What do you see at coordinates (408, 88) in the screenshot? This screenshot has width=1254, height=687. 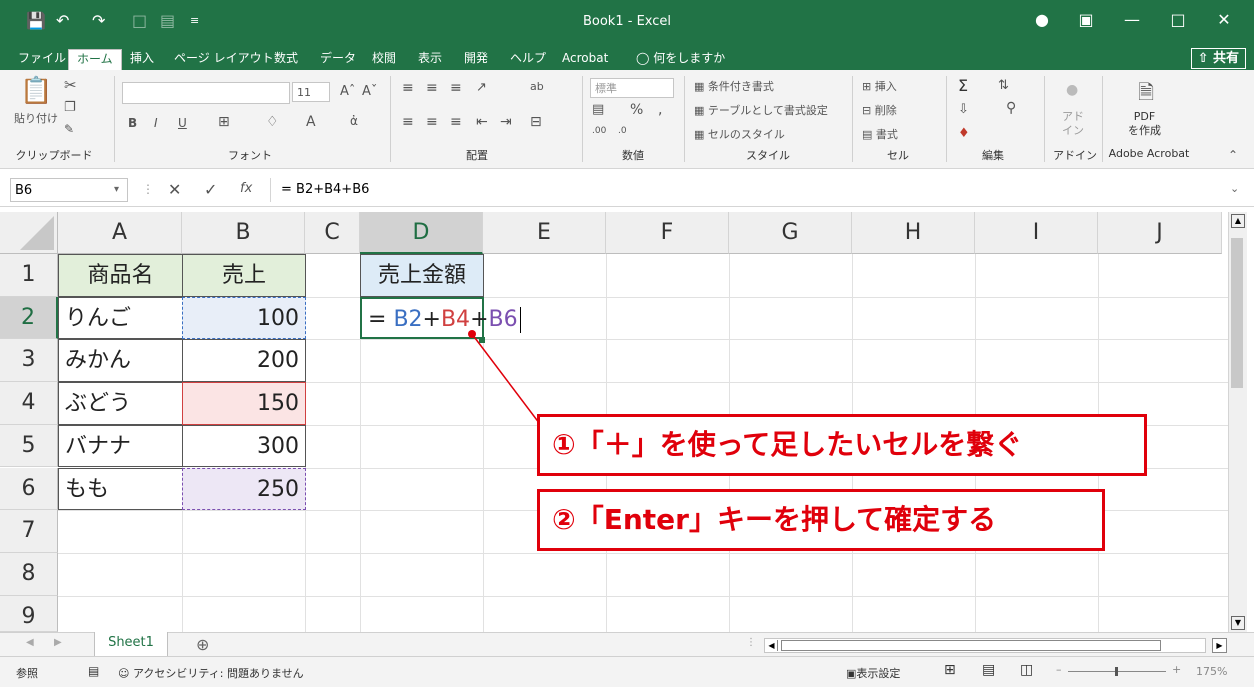 I see `align-top-icon: ≡` at bounding box center [408, 88].